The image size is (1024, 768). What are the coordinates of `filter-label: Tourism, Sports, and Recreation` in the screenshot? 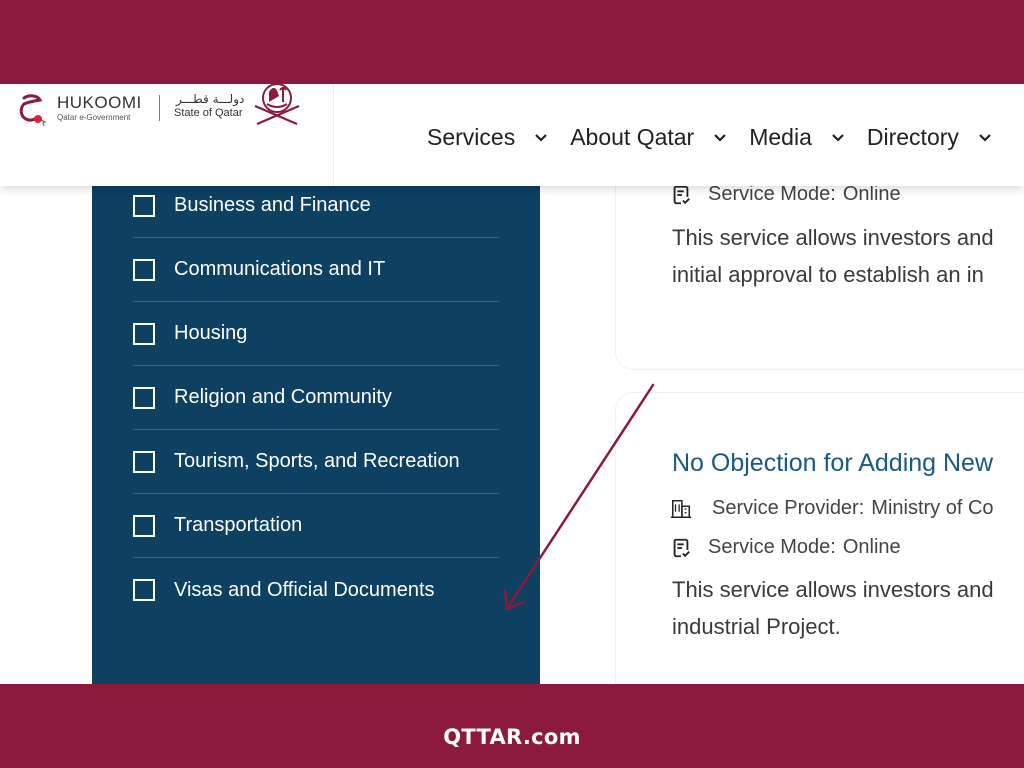 It's located at (317, 461).